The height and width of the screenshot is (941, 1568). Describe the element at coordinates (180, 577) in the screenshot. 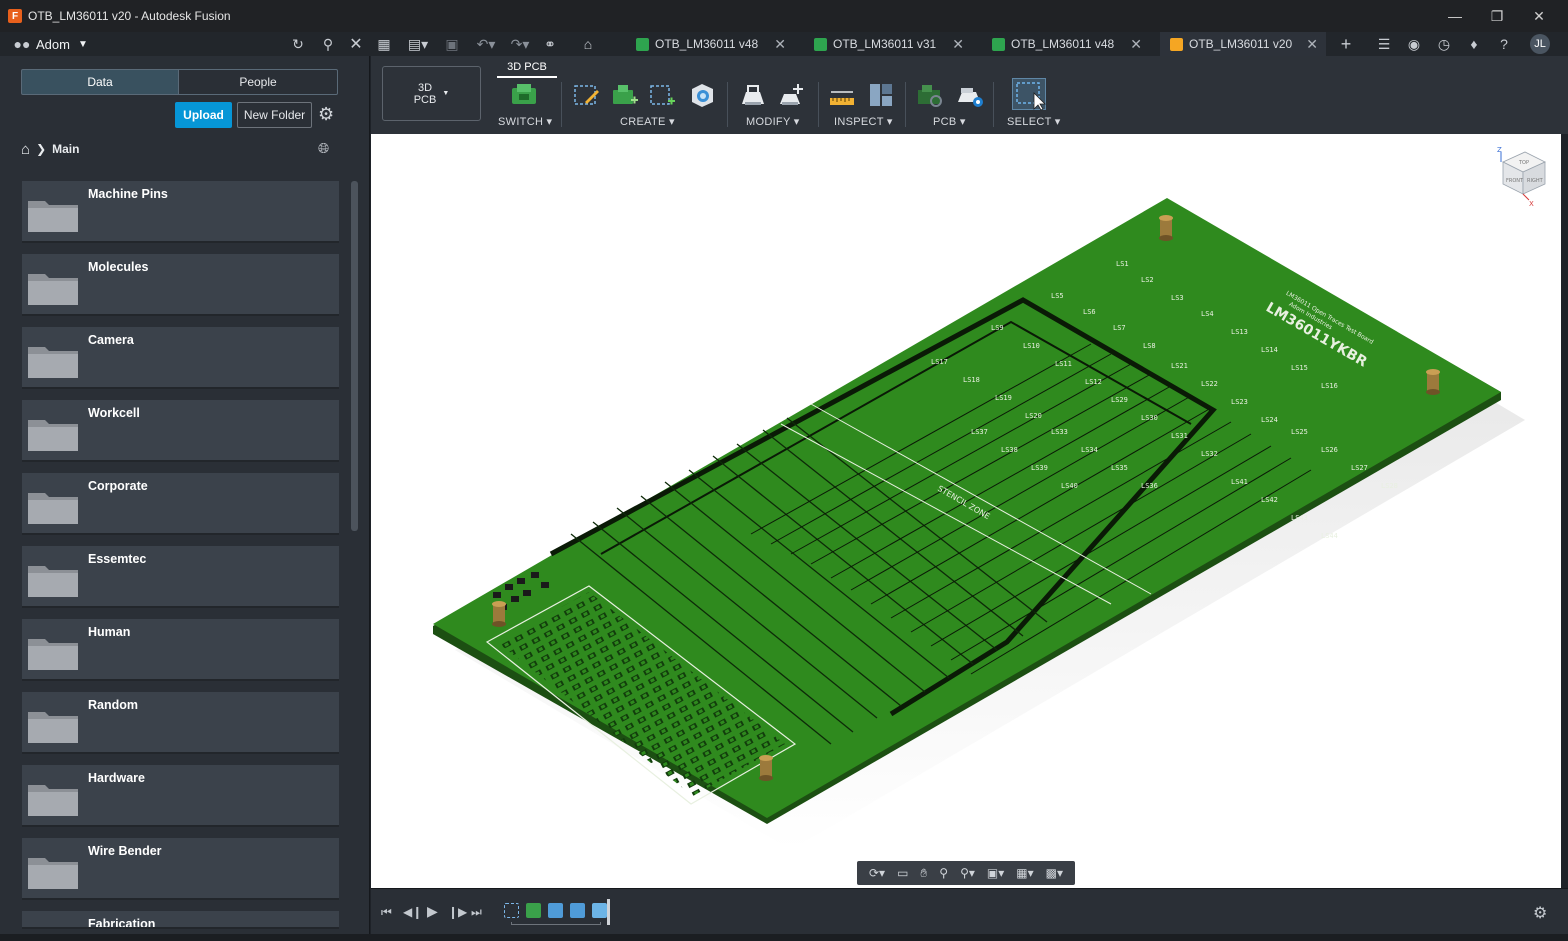

I see `folder-item: Essemtec` at that location.